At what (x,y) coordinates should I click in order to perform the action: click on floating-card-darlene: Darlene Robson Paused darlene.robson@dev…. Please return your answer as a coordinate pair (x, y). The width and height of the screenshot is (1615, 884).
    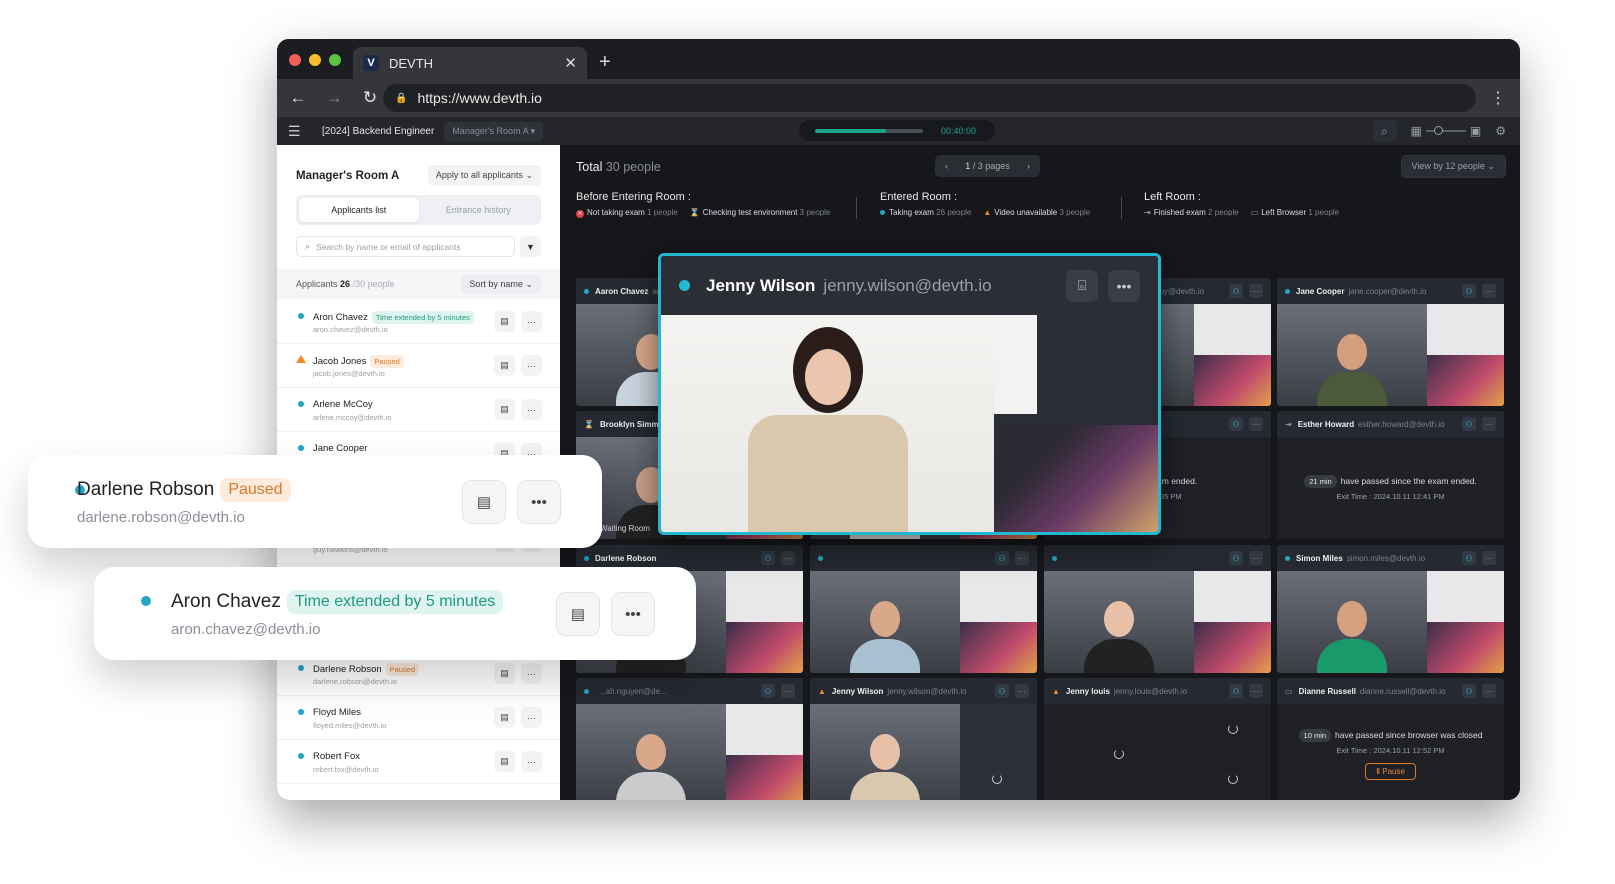
    Looking at the image, I should click on (315, 501).